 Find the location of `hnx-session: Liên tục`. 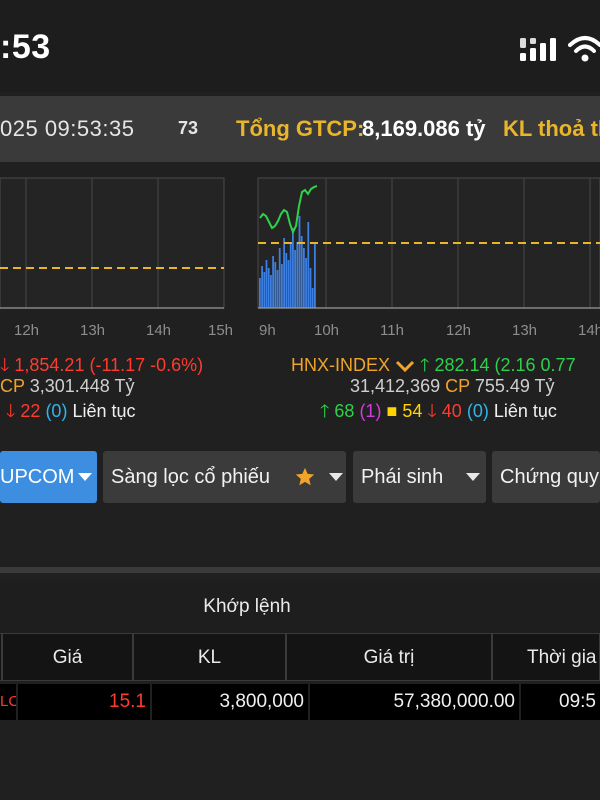

hnx-session: Liên tục is located at coordinates (525, 411).